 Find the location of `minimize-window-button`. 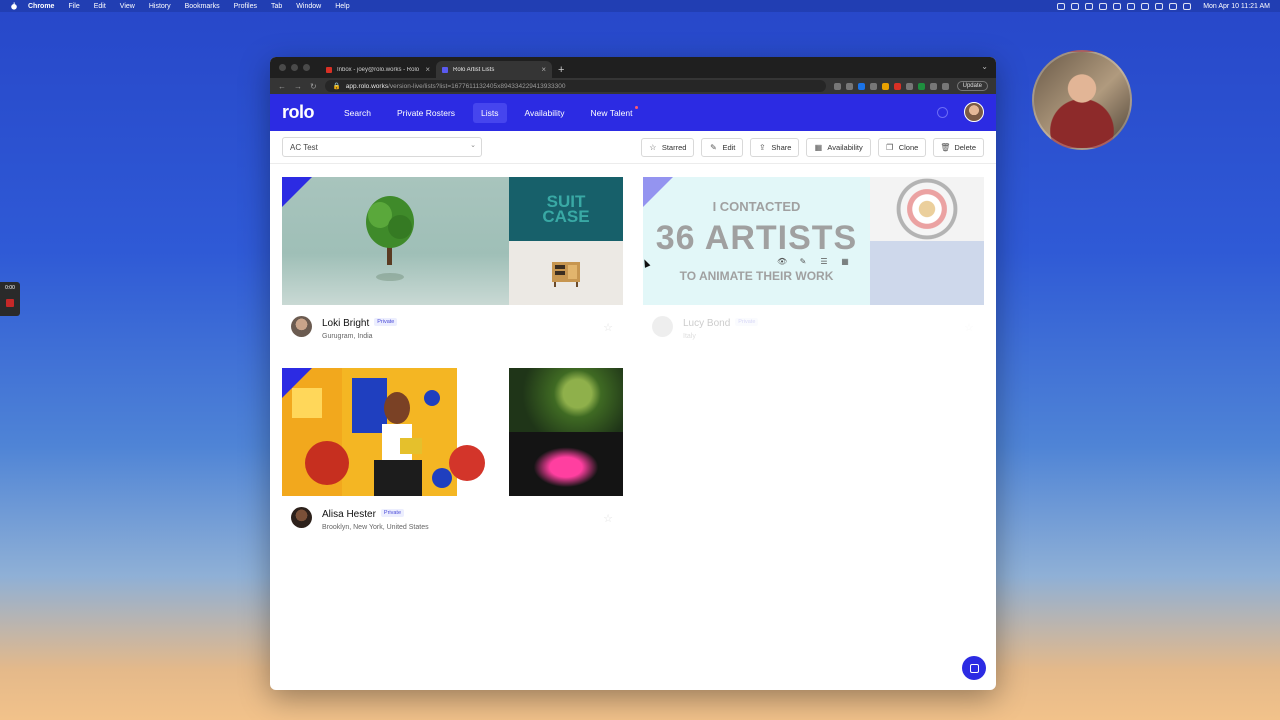

minimize-window-button is located at coordinates (294, 67).